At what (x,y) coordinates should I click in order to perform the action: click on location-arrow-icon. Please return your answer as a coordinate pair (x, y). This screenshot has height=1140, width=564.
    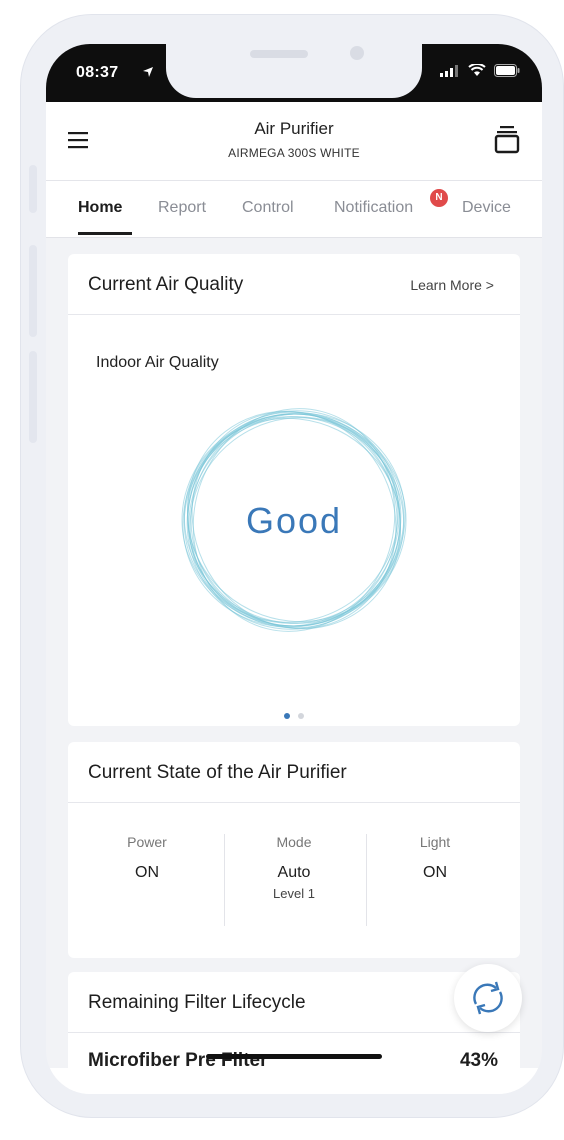
    Looking at the image, I should click on (148, 72).